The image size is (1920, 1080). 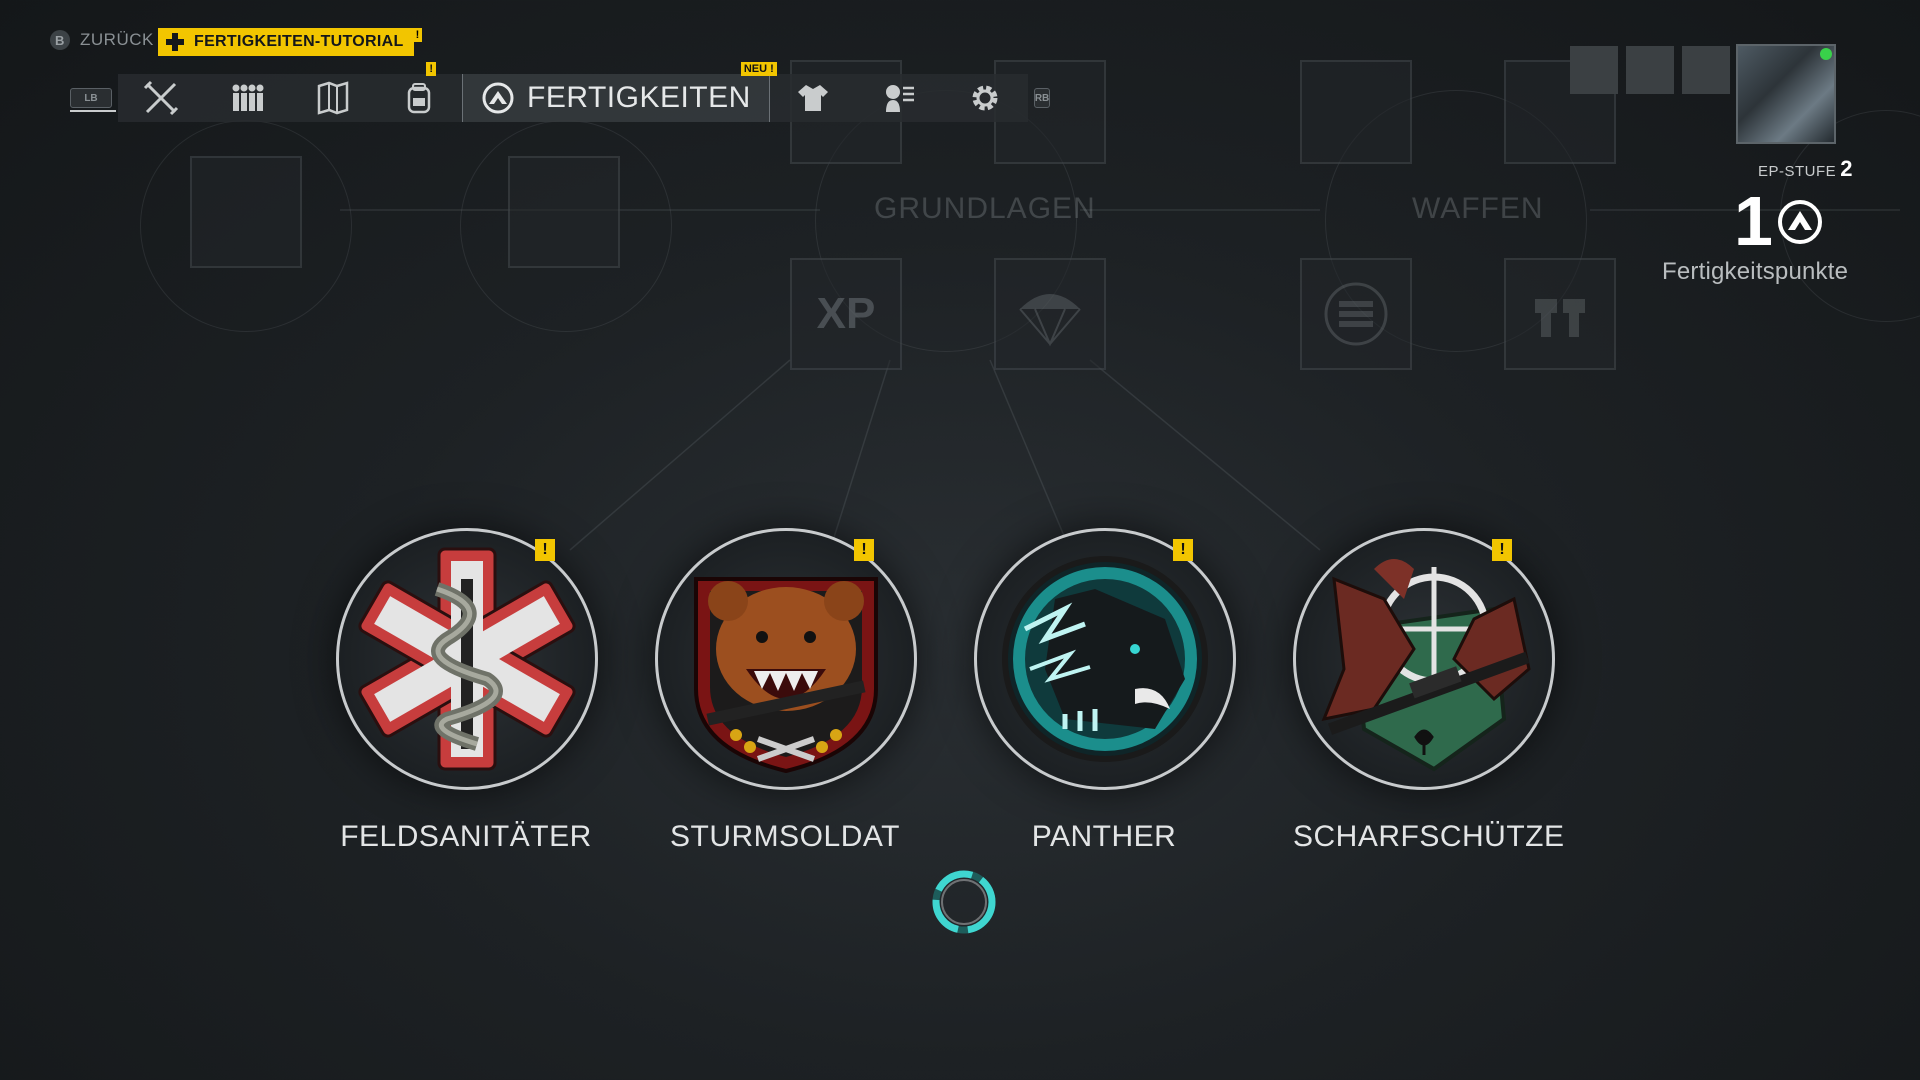 I want to click on lb-bumper-wrap: LB, so click(x=93, y=100).